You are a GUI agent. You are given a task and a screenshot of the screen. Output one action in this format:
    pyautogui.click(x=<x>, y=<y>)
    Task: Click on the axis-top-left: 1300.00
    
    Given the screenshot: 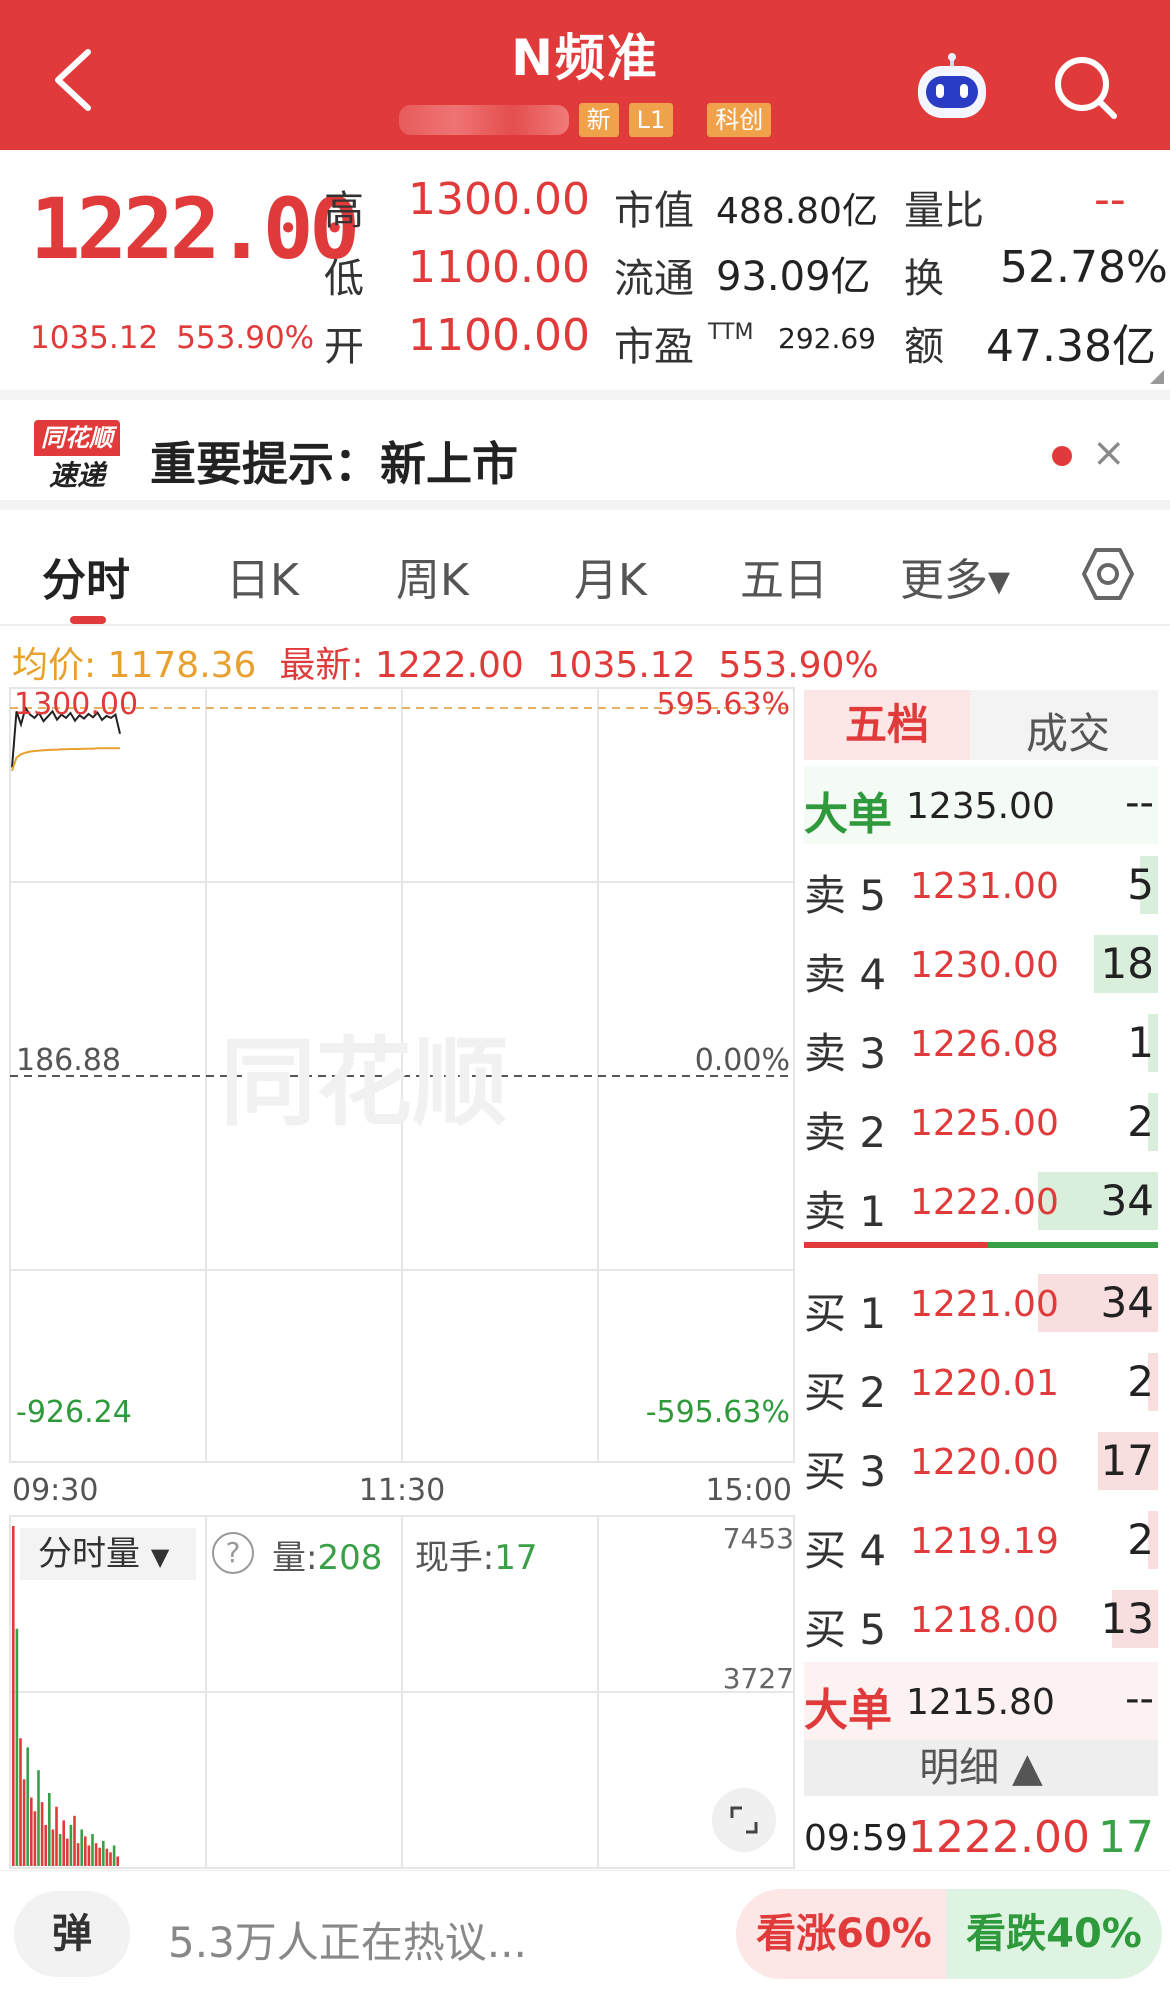 What is the action you would take?
    pyautogui.click(x=76, y=704)
    